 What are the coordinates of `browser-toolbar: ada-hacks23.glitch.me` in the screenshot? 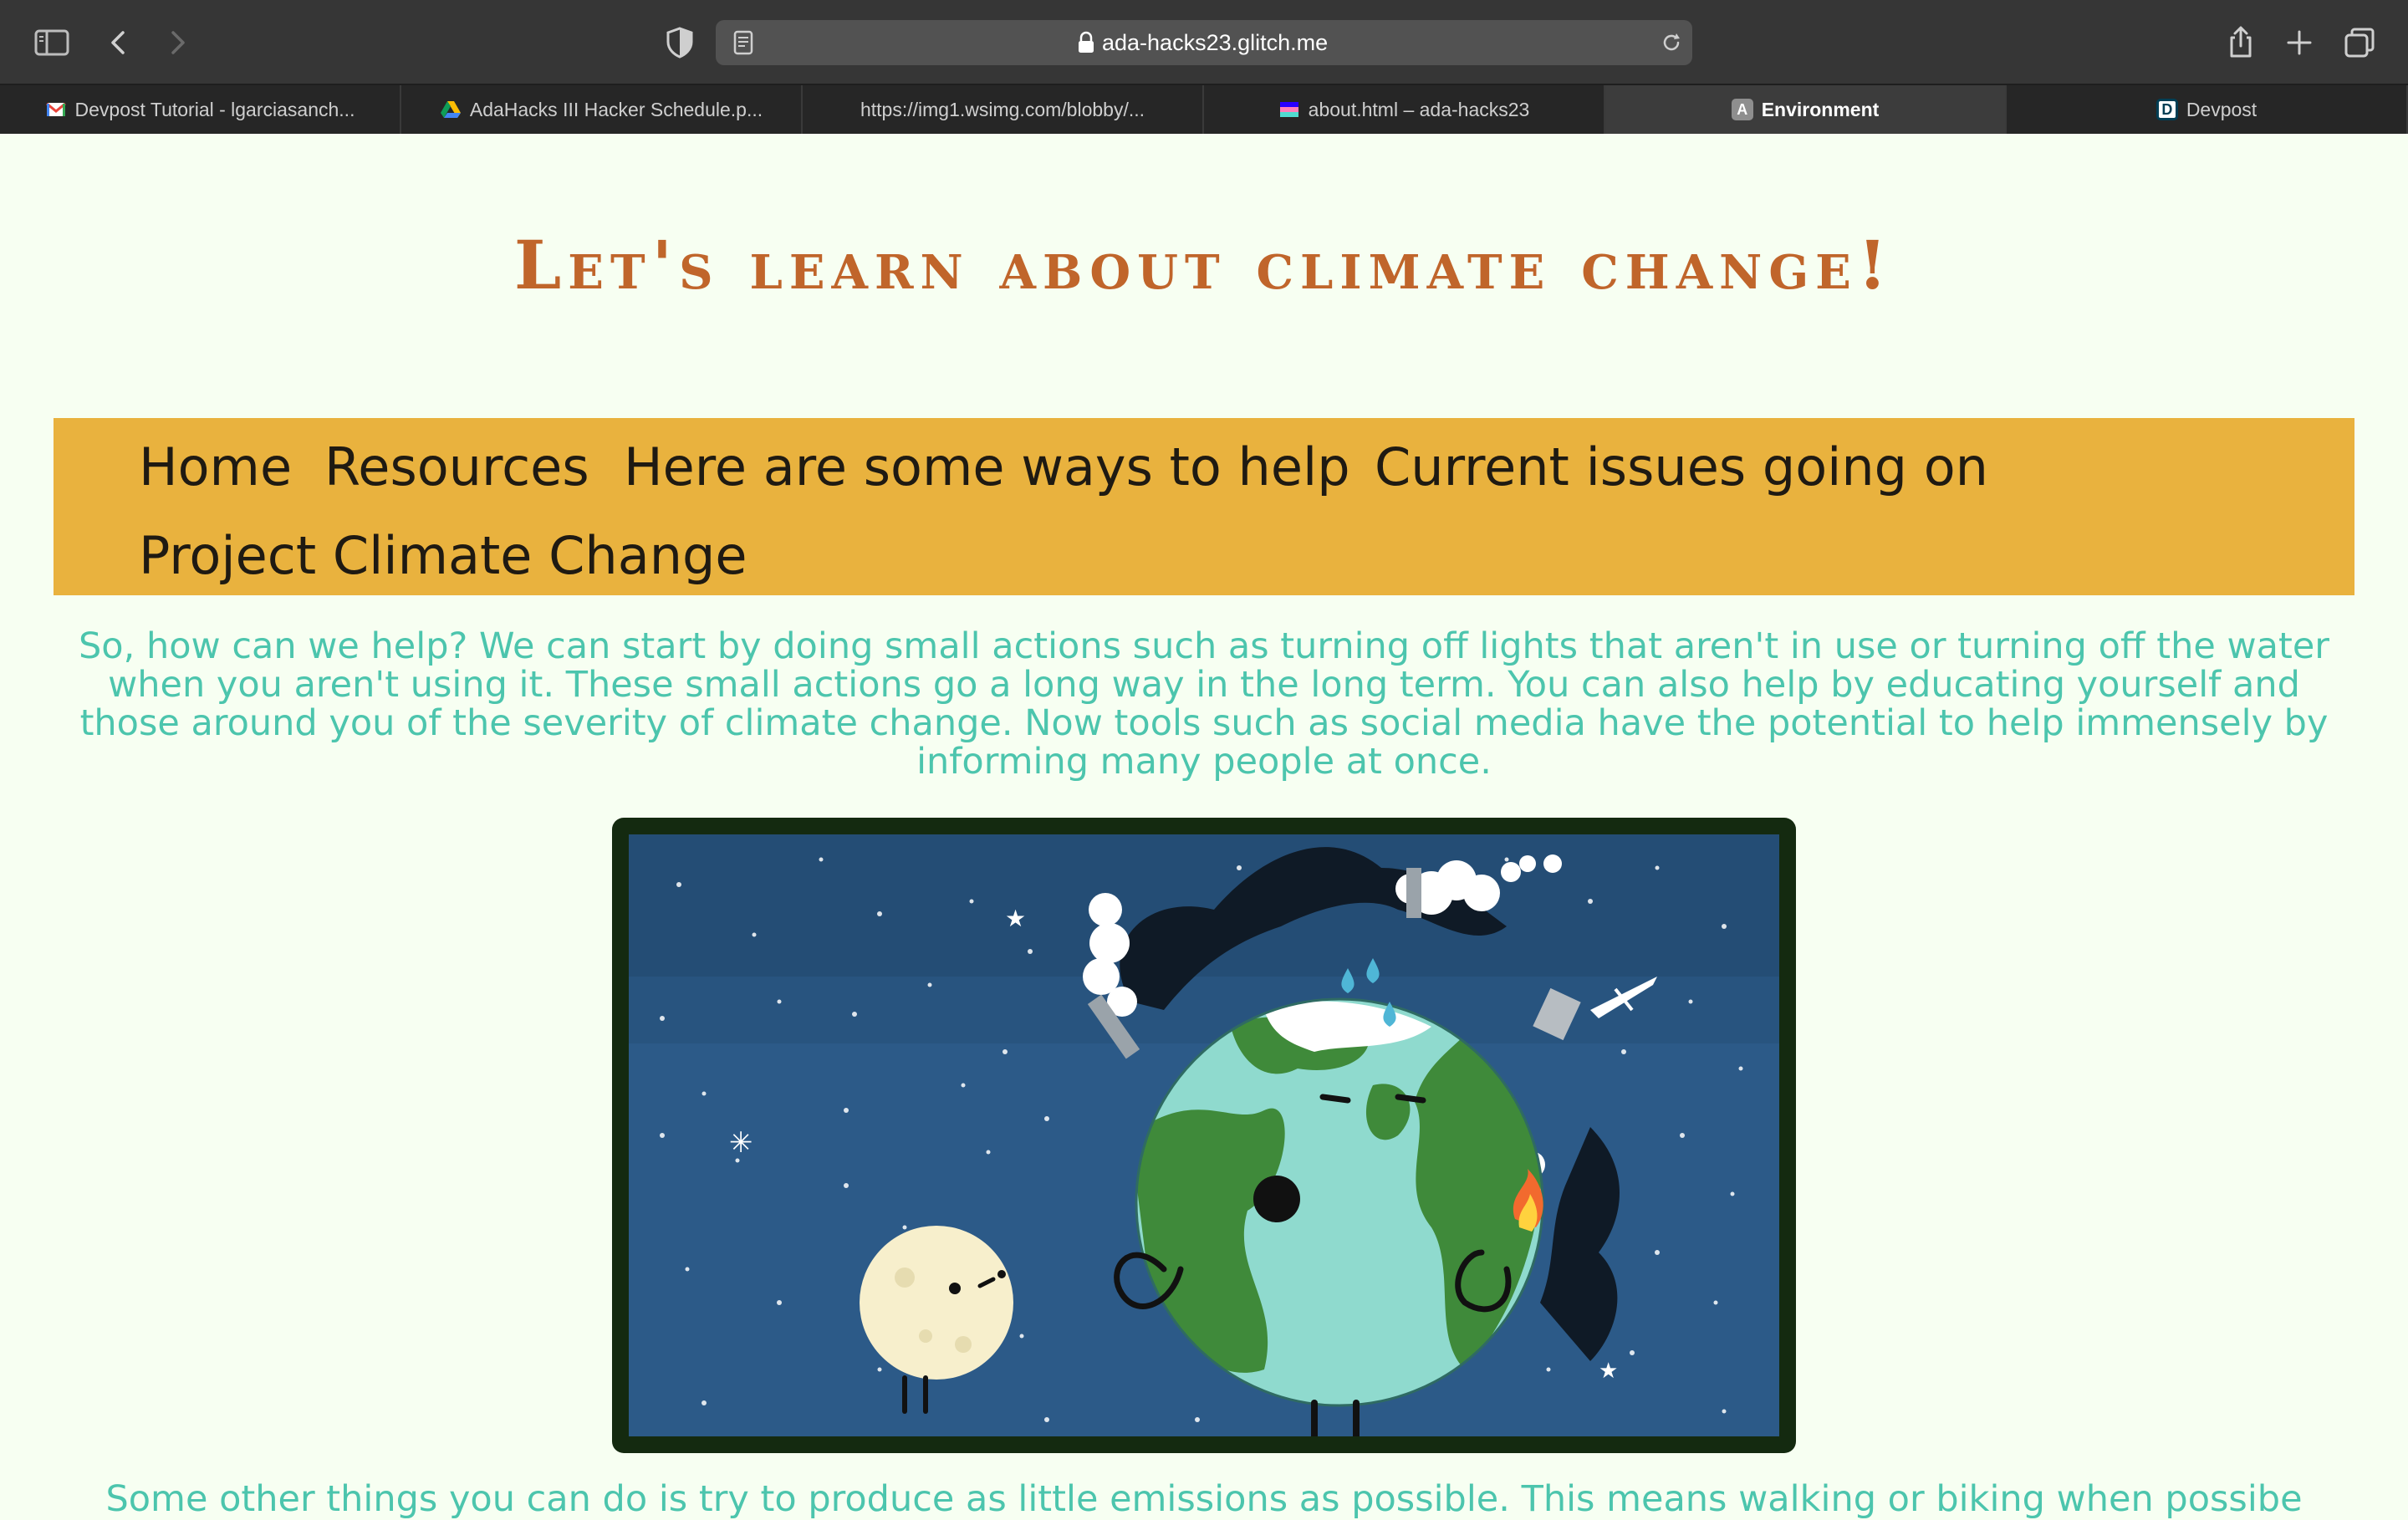 It's located at (1204, 42).